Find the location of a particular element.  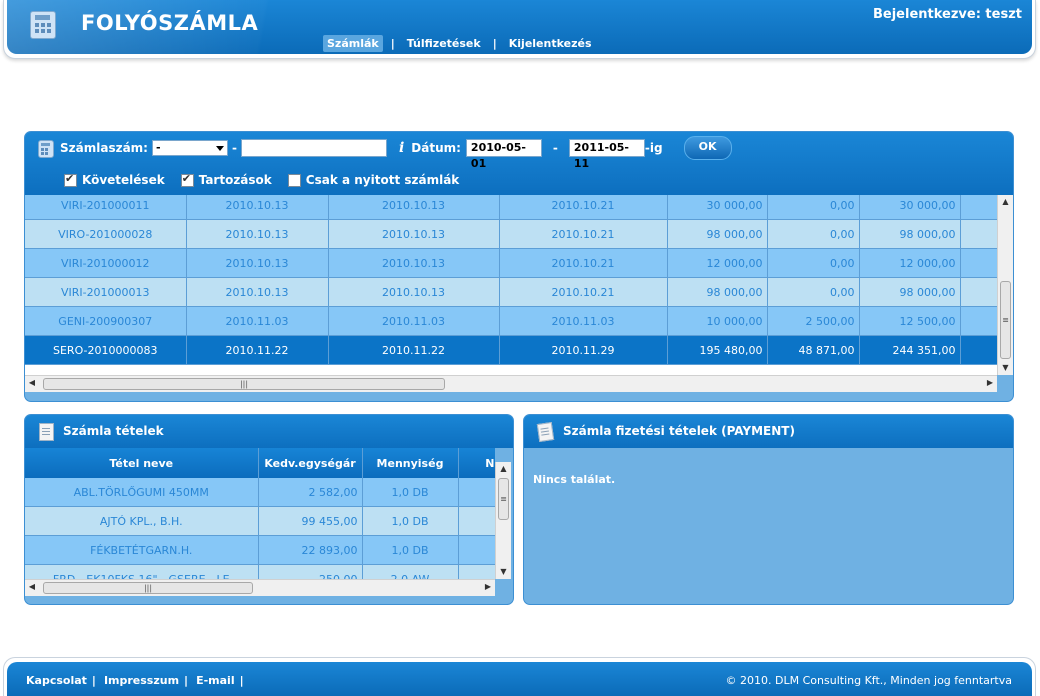

main-nav: Számlák | Túlfizetések | Kijelentkezés is located at coordinates (459, 43).